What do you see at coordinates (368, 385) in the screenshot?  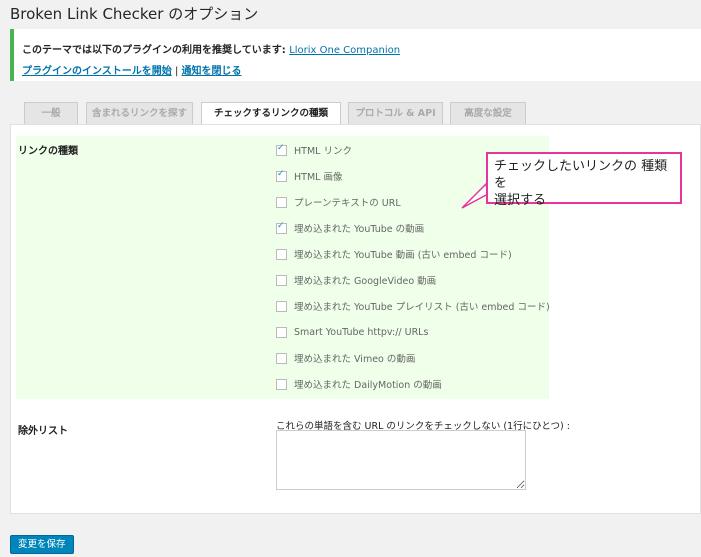 I see `link-type-label: 埋め込まれた DailyMotion の動画` at bounding box center [368, 385].